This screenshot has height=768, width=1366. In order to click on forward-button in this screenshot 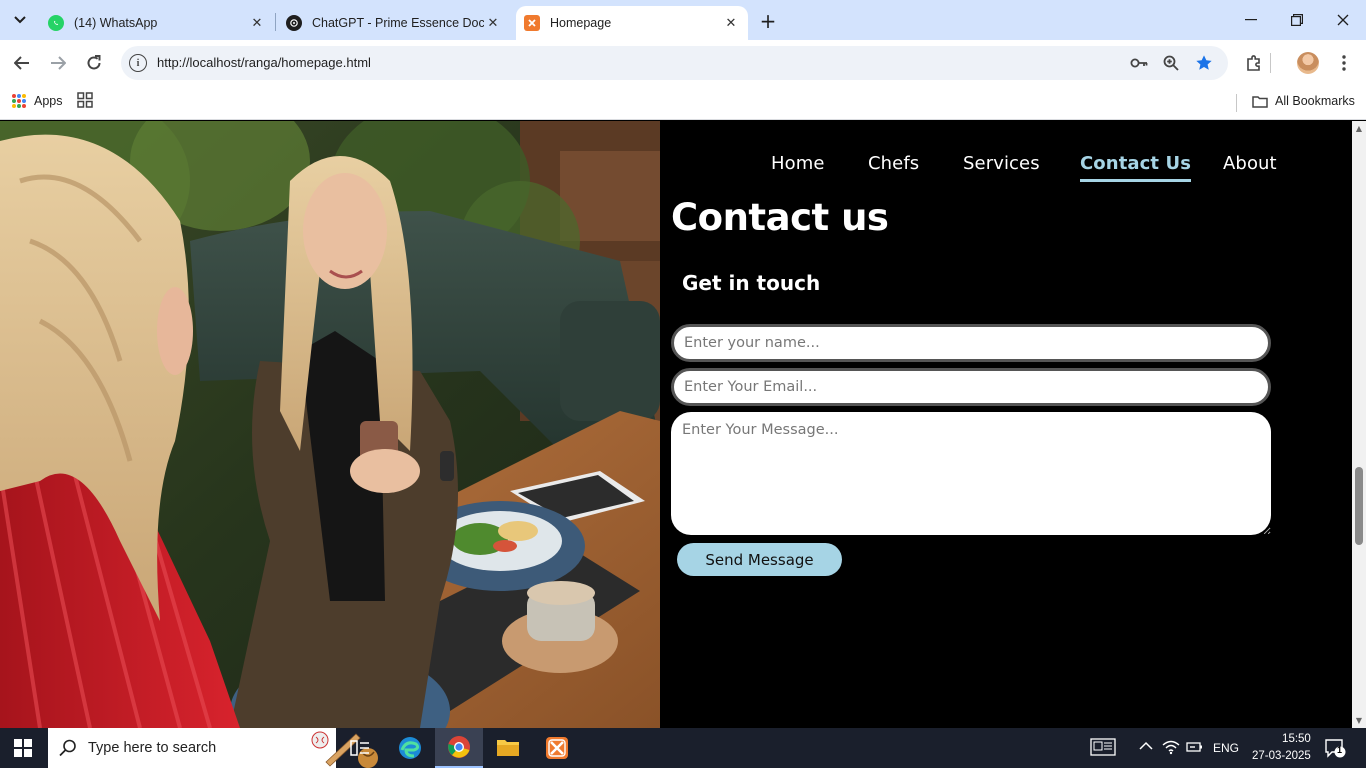, I will do `click(58, 63)`.